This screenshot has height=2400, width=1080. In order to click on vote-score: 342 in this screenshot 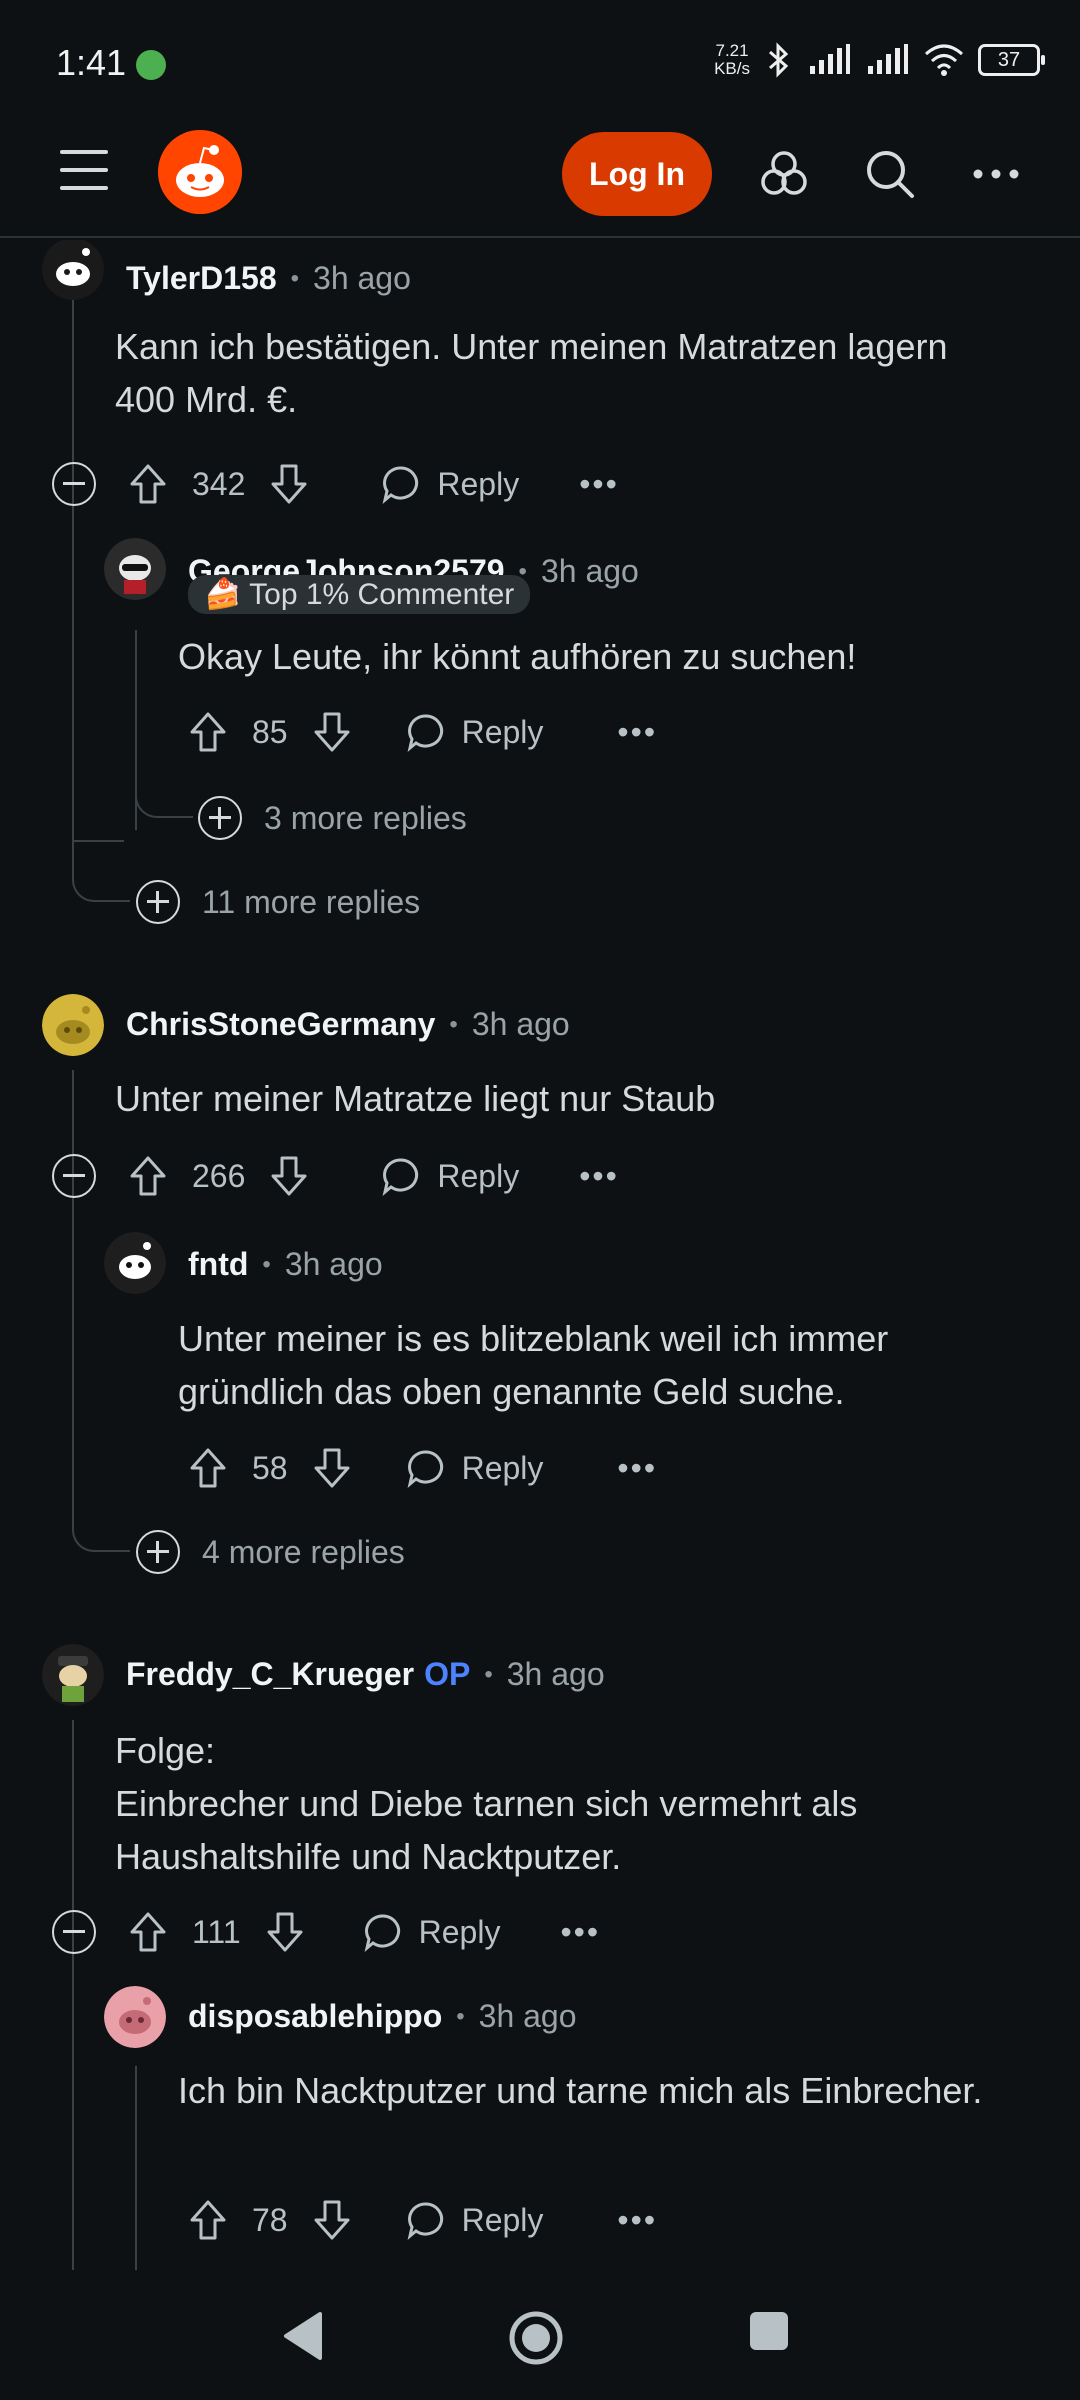, I will do `click(219, 483)`.